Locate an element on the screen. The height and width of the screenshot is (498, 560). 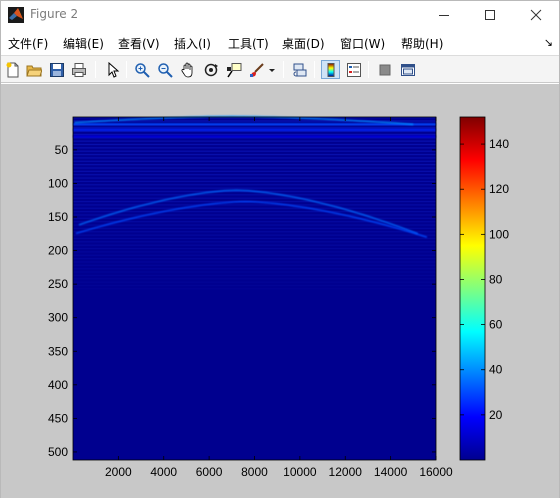
colorbar-tick-label: 140 is located at coordinates (499, 144).